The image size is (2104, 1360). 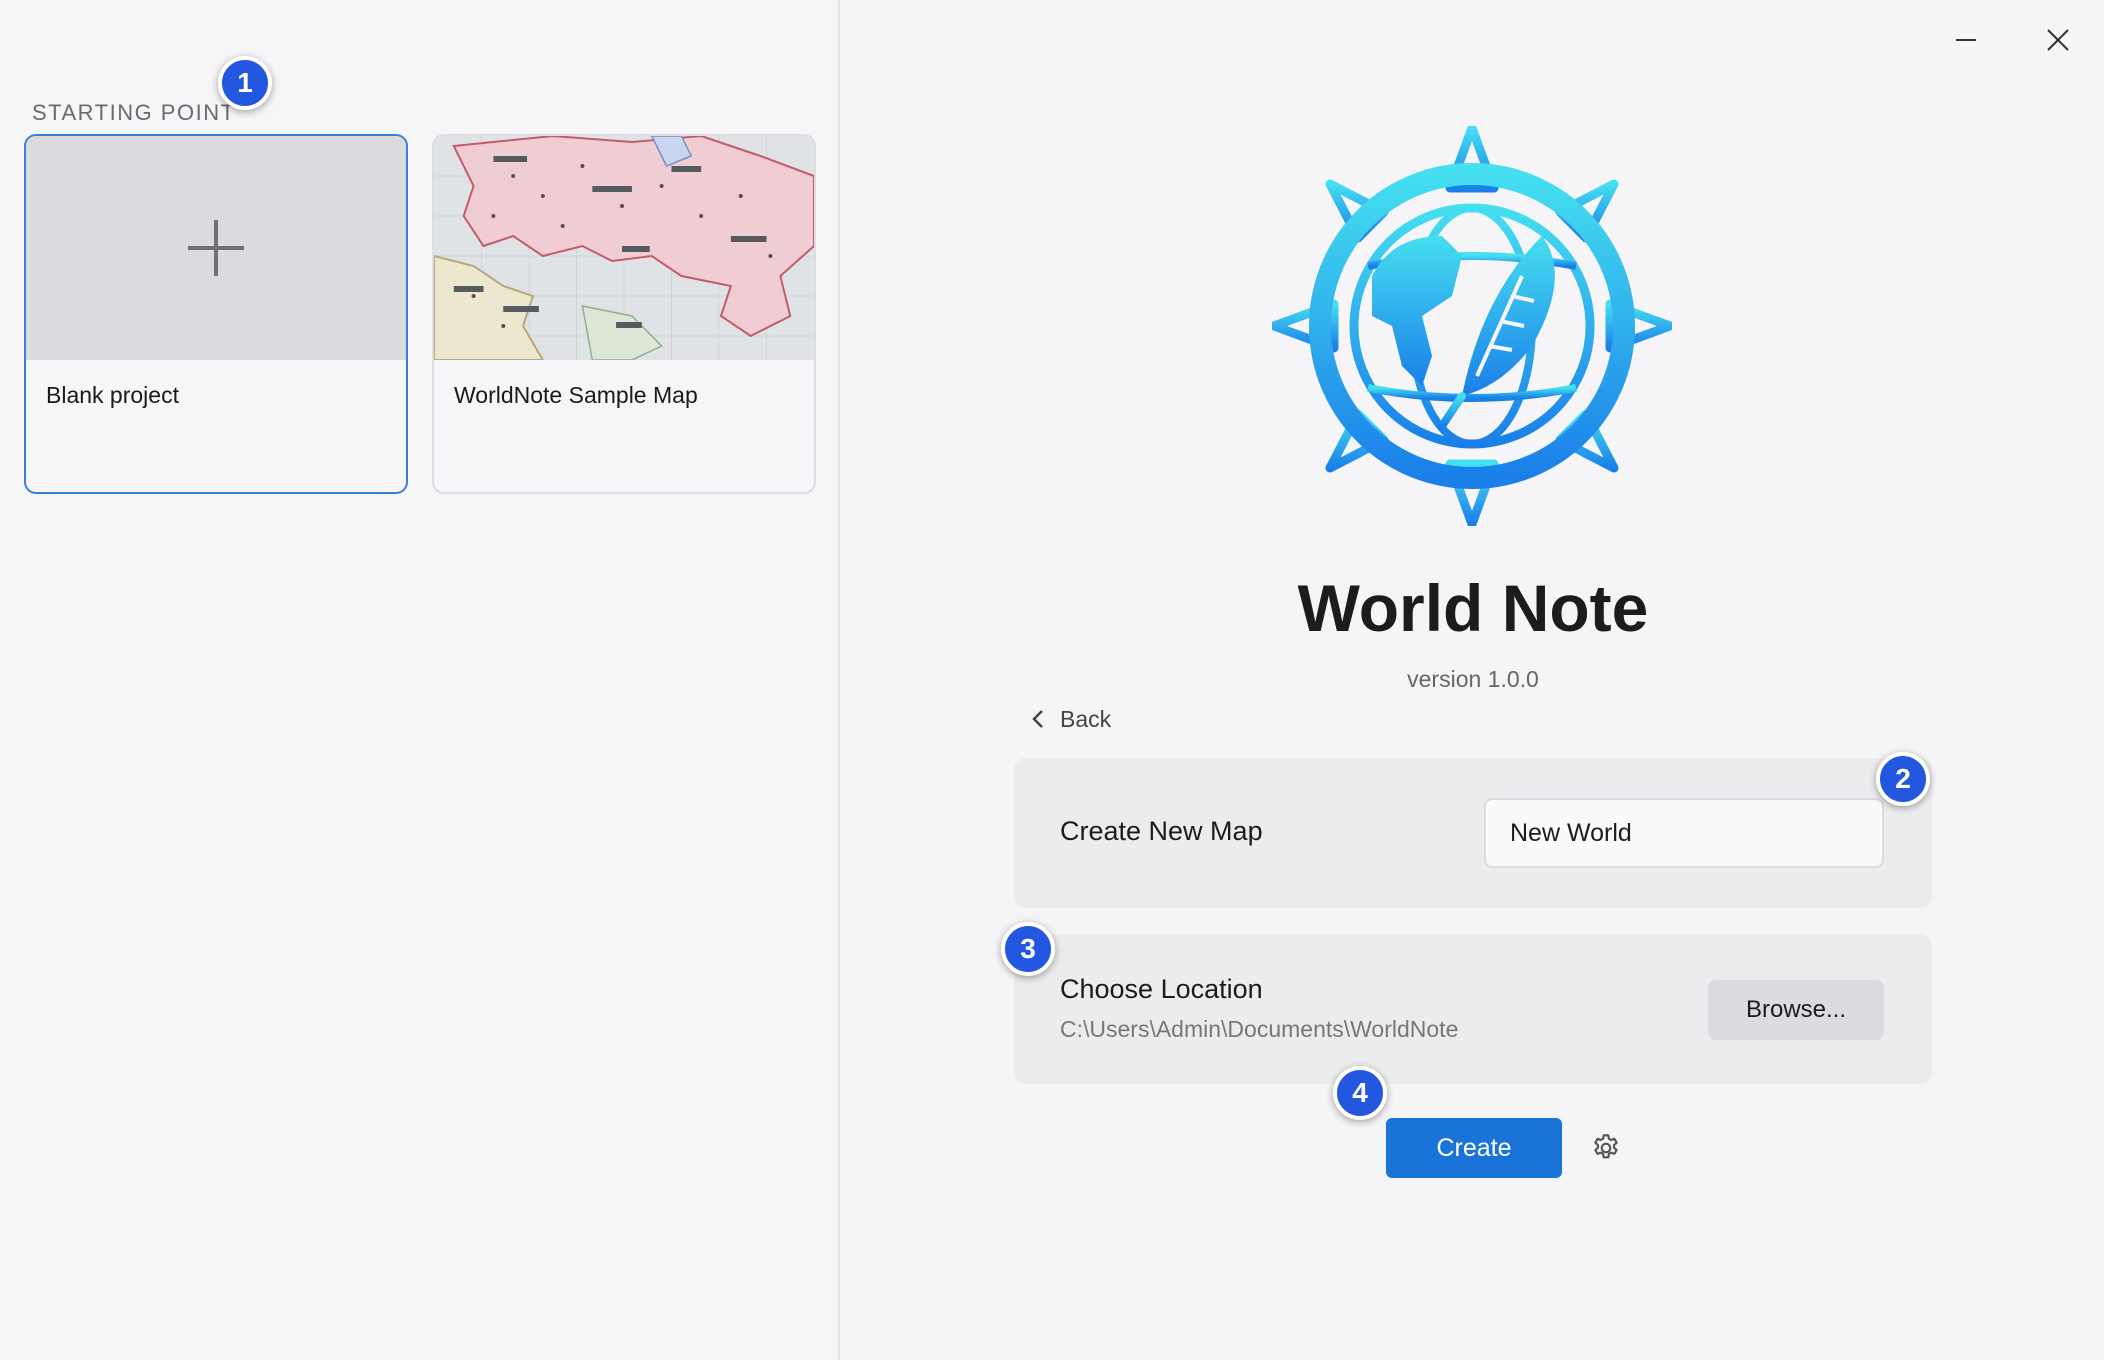 I want to click on sample-map-card: WorldNote Sample Map, so click(x=624, y=314).